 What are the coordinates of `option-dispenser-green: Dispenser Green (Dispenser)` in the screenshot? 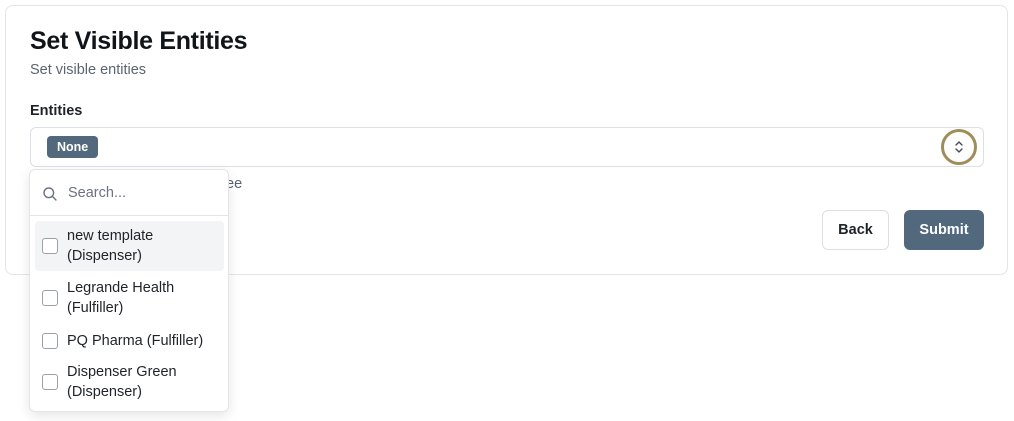 It's located at (129, 382).